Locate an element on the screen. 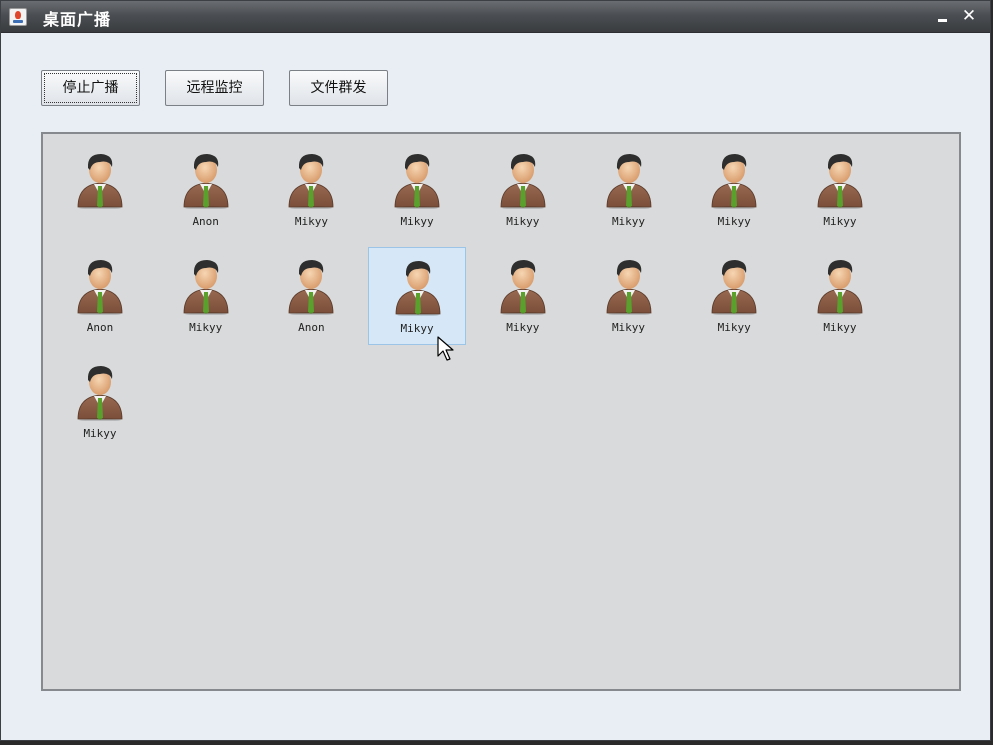 The height and width of the screenshot is (745, 993). java-app-icon is located at coordinates (18, 17).